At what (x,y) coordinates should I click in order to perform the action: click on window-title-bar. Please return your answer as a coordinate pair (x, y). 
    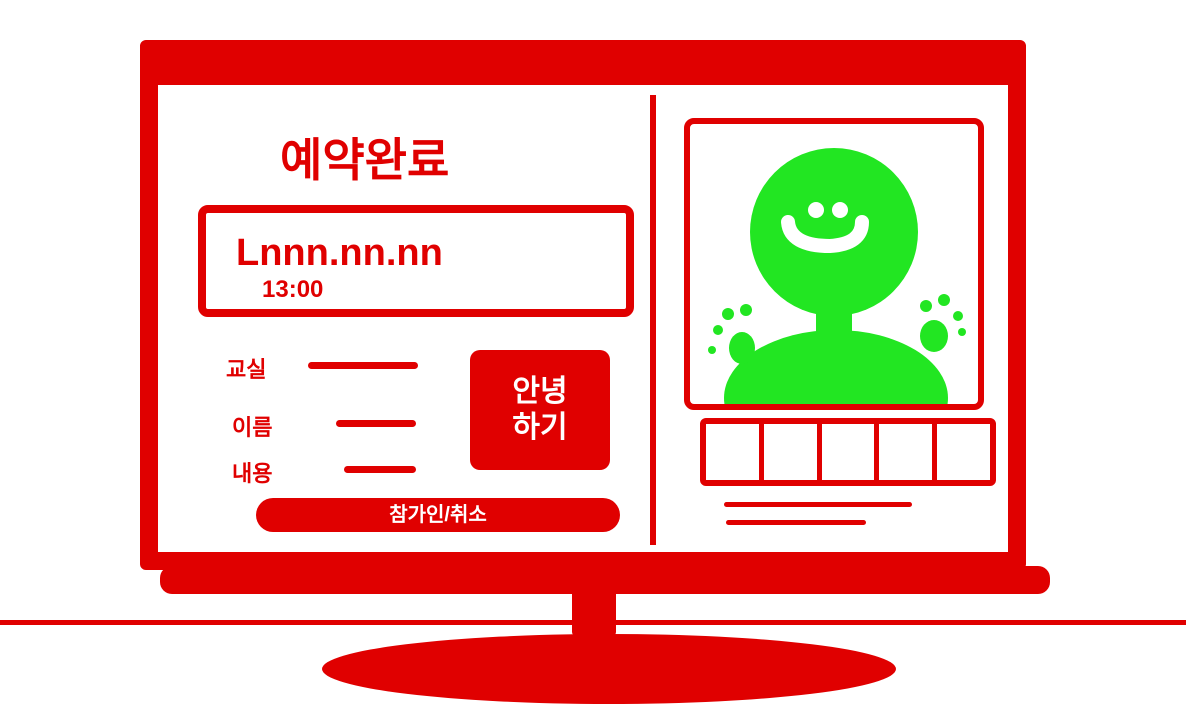
    Looking at the image, I should click on (583, 65).